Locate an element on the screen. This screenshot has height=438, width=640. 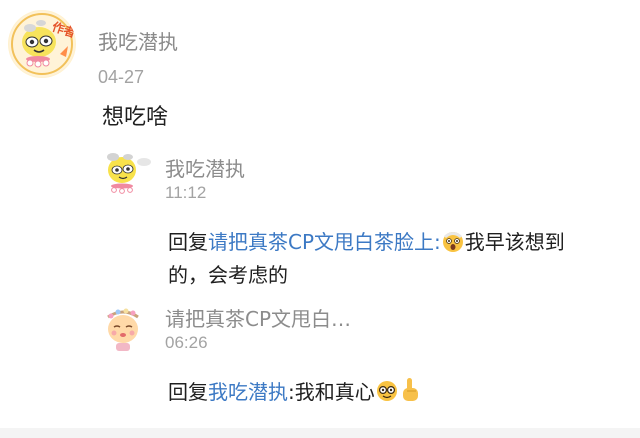
reply-text: 回复请把真茶CP文甩白茶脸上: 我早该想到的，会考虑的 is located at coordinates (366, 259).